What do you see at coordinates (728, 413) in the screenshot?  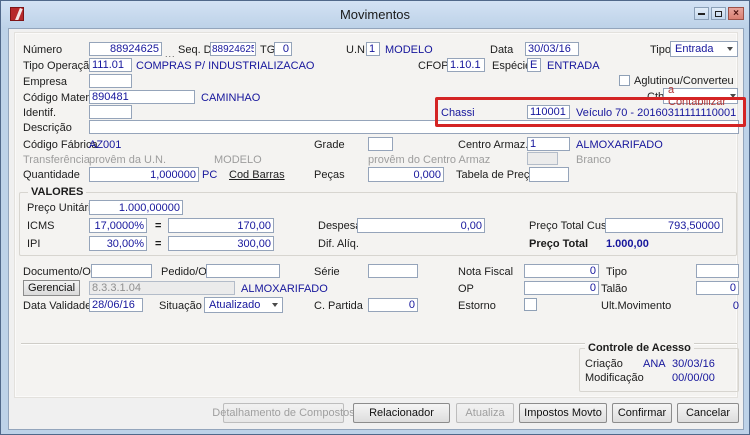 I see `button-key: r` at bounding box center [728, 413].